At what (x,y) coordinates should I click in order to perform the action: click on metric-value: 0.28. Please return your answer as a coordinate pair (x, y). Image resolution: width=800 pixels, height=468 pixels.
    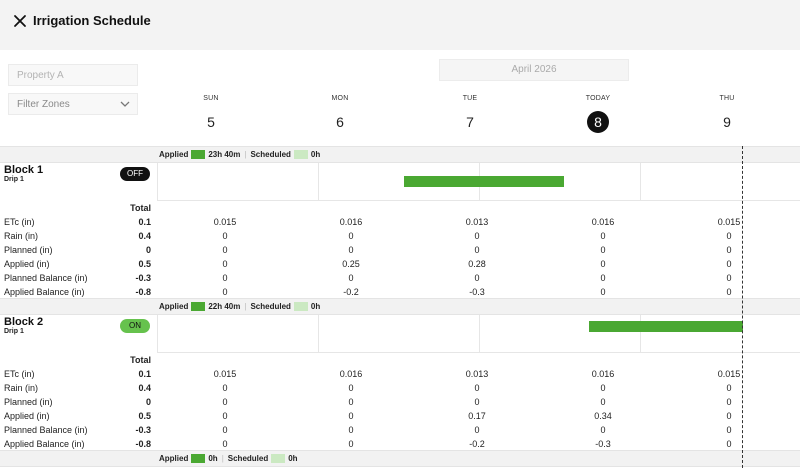
    Looking at the image, I should click on (477, 264).